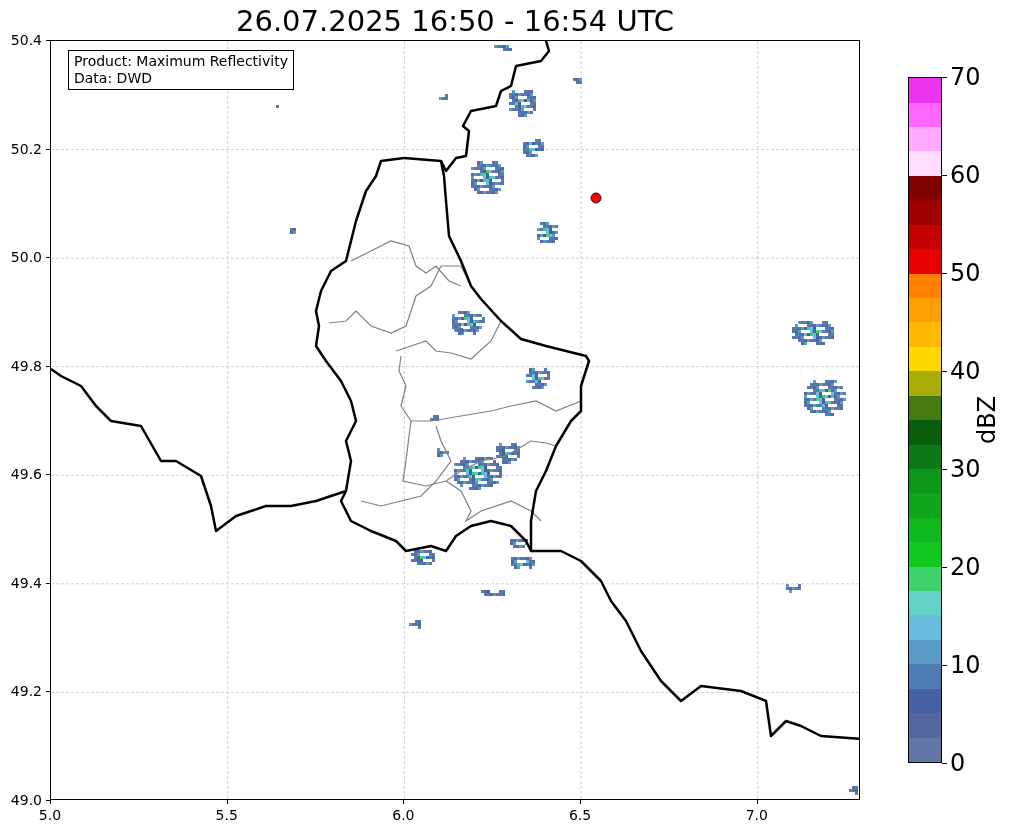 This screenshot has width=1023, height=834. Describe the element at coordinates (226, 815) in the screenshot. I see `x-tick-label: 5.5` at that location.